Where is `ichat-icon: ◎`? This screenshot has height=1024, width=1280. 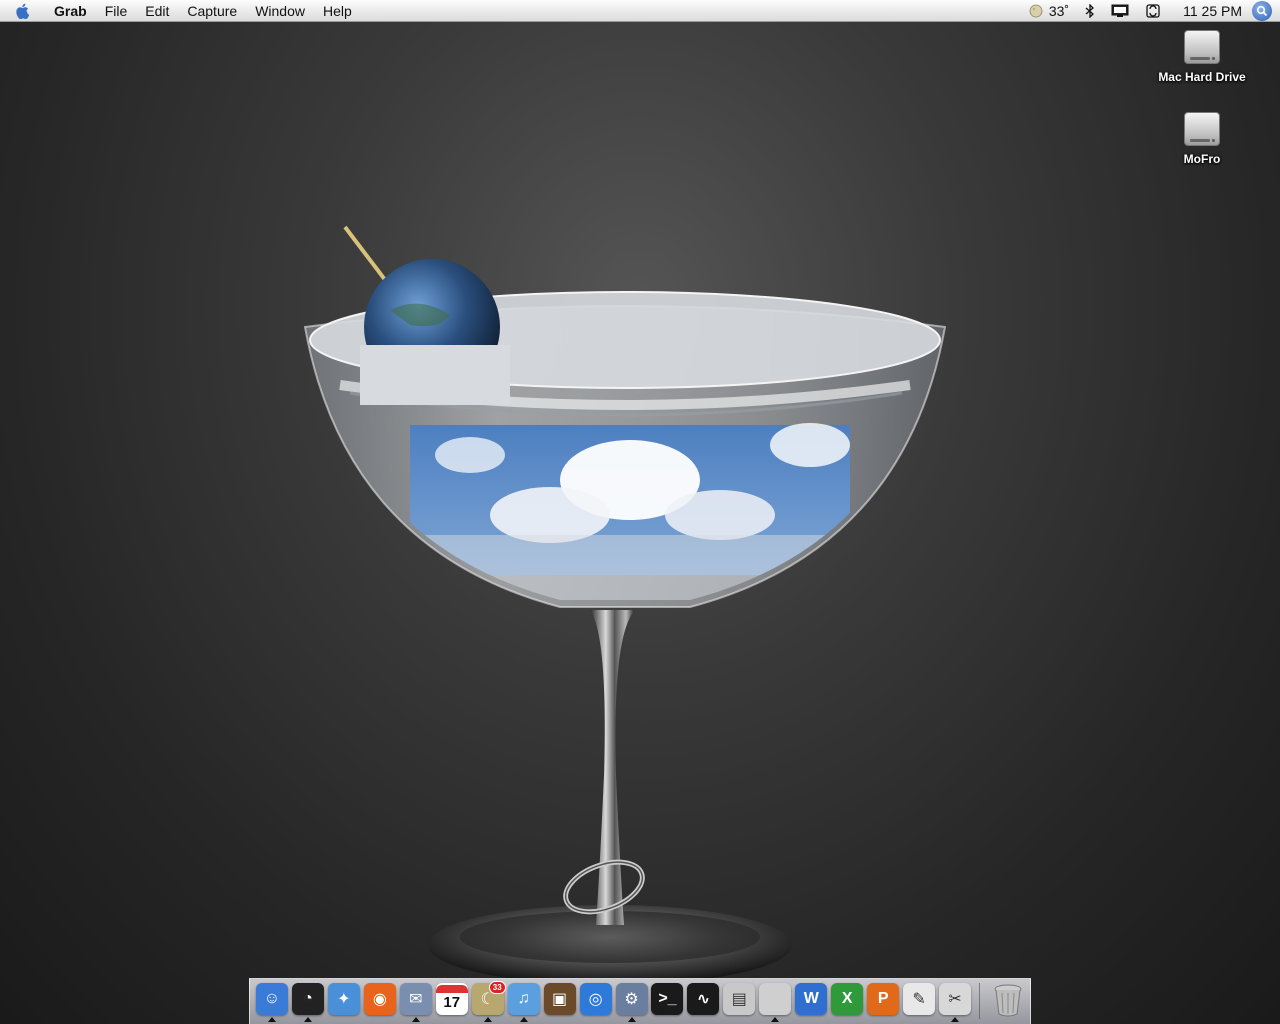
ichat-icon: ◎ is located at coordinates (595, 999).